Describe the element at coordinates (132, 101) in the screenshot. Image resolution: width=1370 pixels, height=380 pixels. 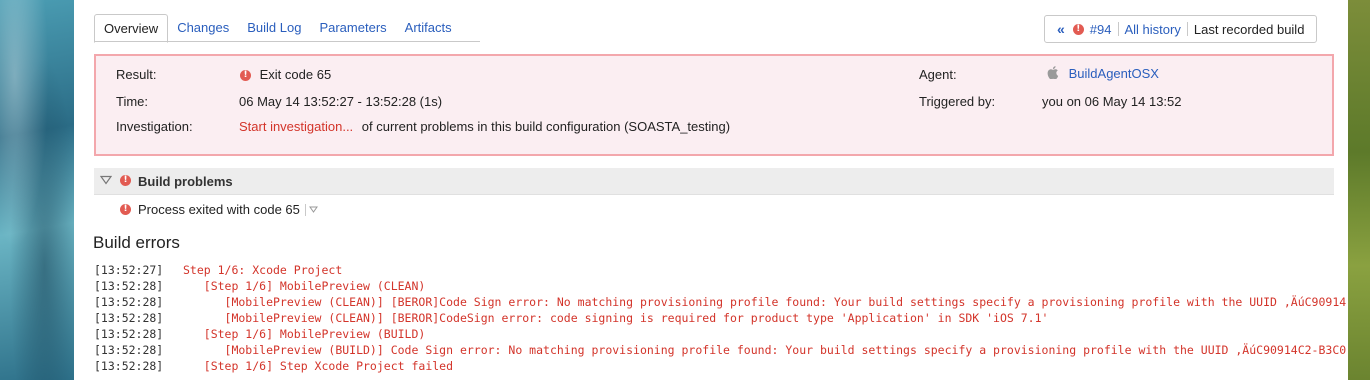
I see `time-label: Time:` at that location.